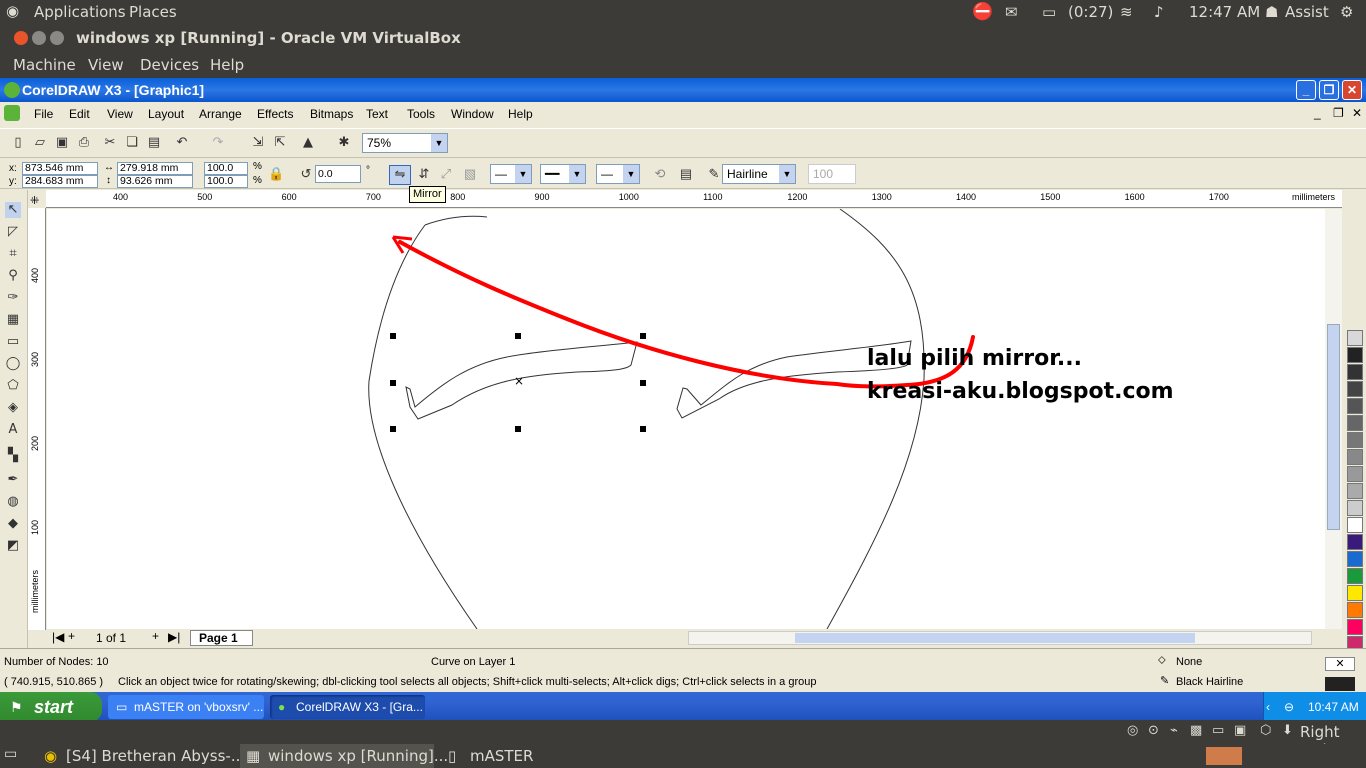  What do you see at coordinates (166, 114) in the screenshot?
I see `menu-layout: Layout` at bounding box center [166, 114].